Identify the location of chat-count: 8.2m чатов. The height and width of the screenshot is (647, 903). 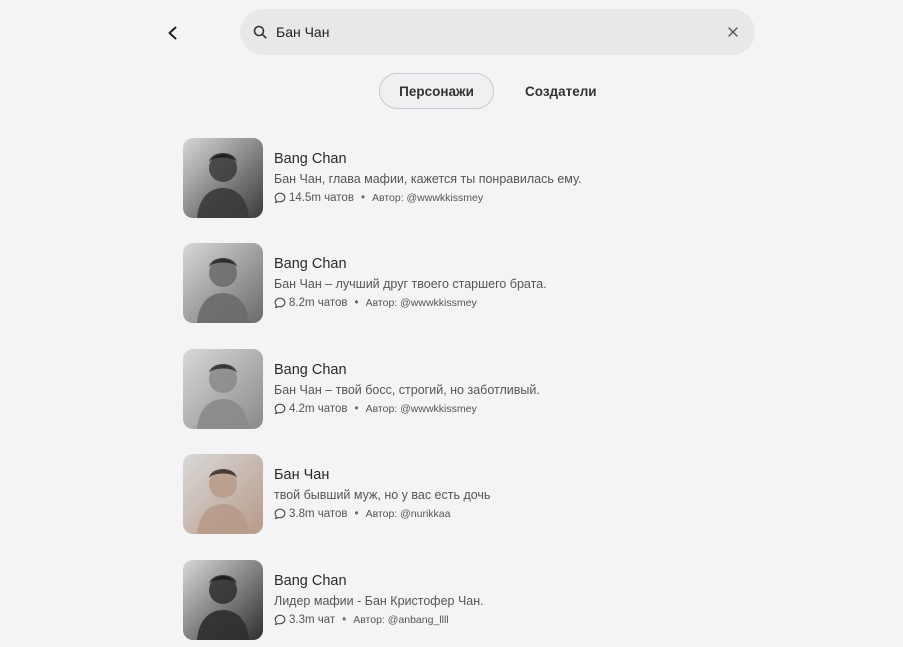
(318, 303).